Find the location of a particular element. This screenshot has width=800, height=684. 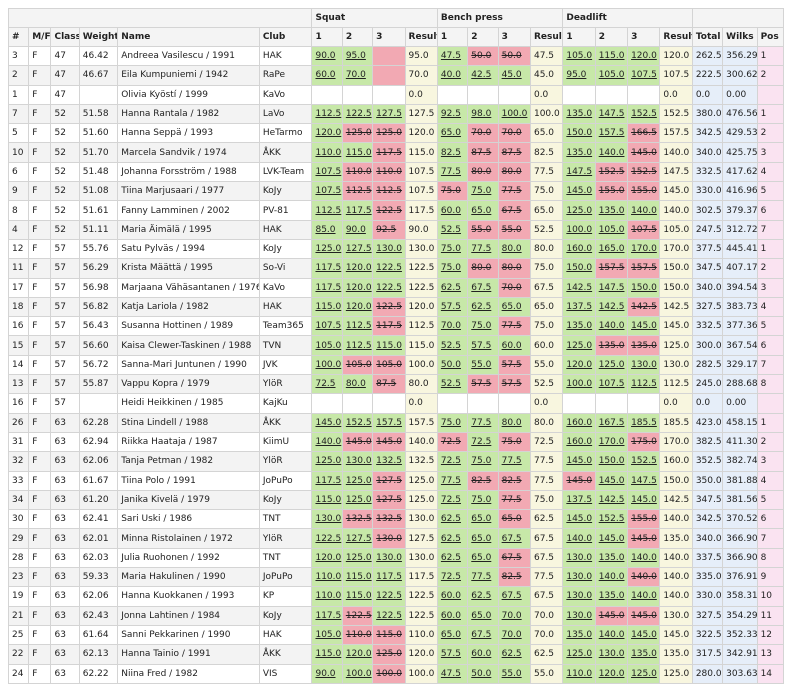

col-header-number: # is located at coordinates (18, 37).